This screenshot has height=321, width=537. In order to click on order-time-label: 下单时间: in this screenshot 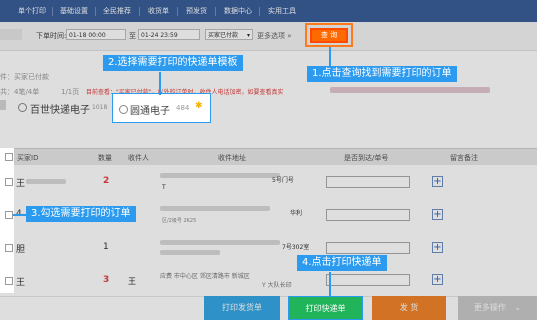, I will do `click(51, 36)`.